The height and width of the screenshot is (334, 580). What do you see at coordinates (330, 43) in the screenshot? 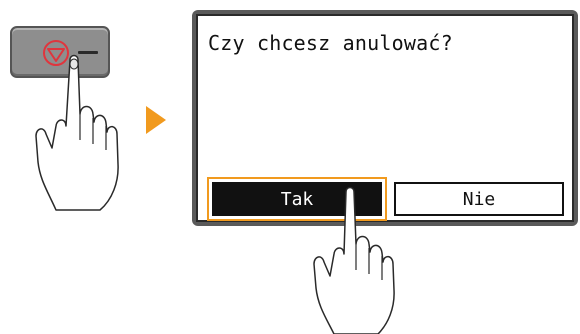
I see `cancel-prompt: Czy chcesz anulować?` at bounding box center [330, 43].